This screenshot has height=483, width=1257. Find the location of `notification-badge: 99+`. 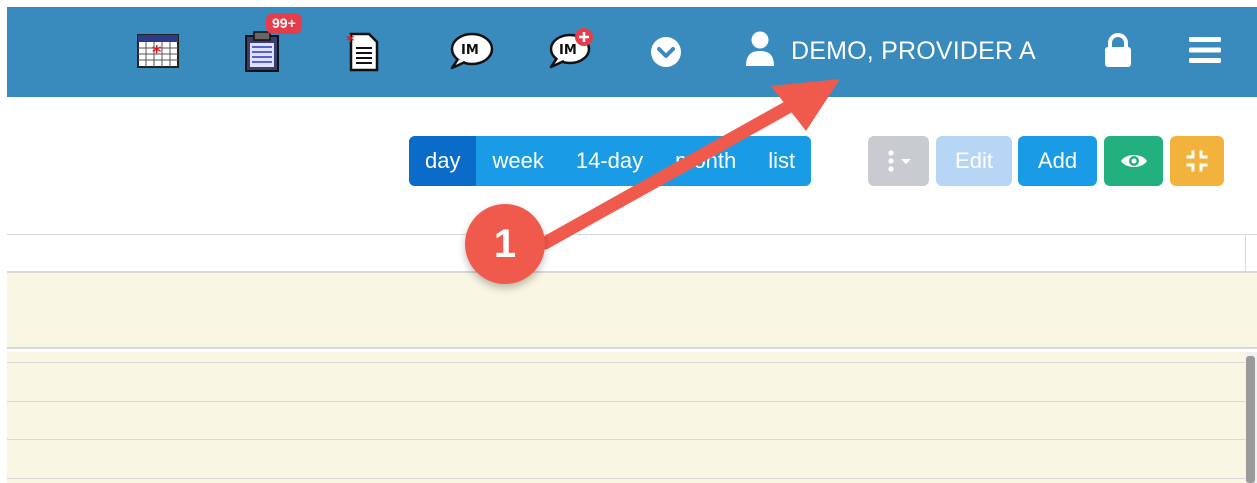

notification-badge: 99+ is located at coordinates (284, 23).